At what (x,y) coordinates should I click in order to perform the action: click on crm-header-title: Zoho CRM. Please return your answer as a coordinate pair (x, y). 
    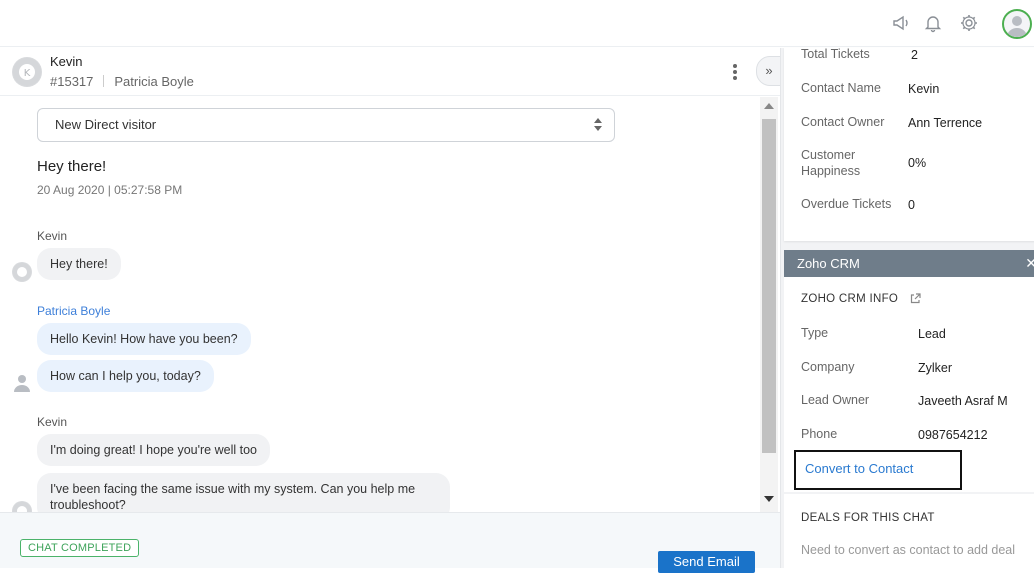
    Looking at the image, I should click on (828, 263).